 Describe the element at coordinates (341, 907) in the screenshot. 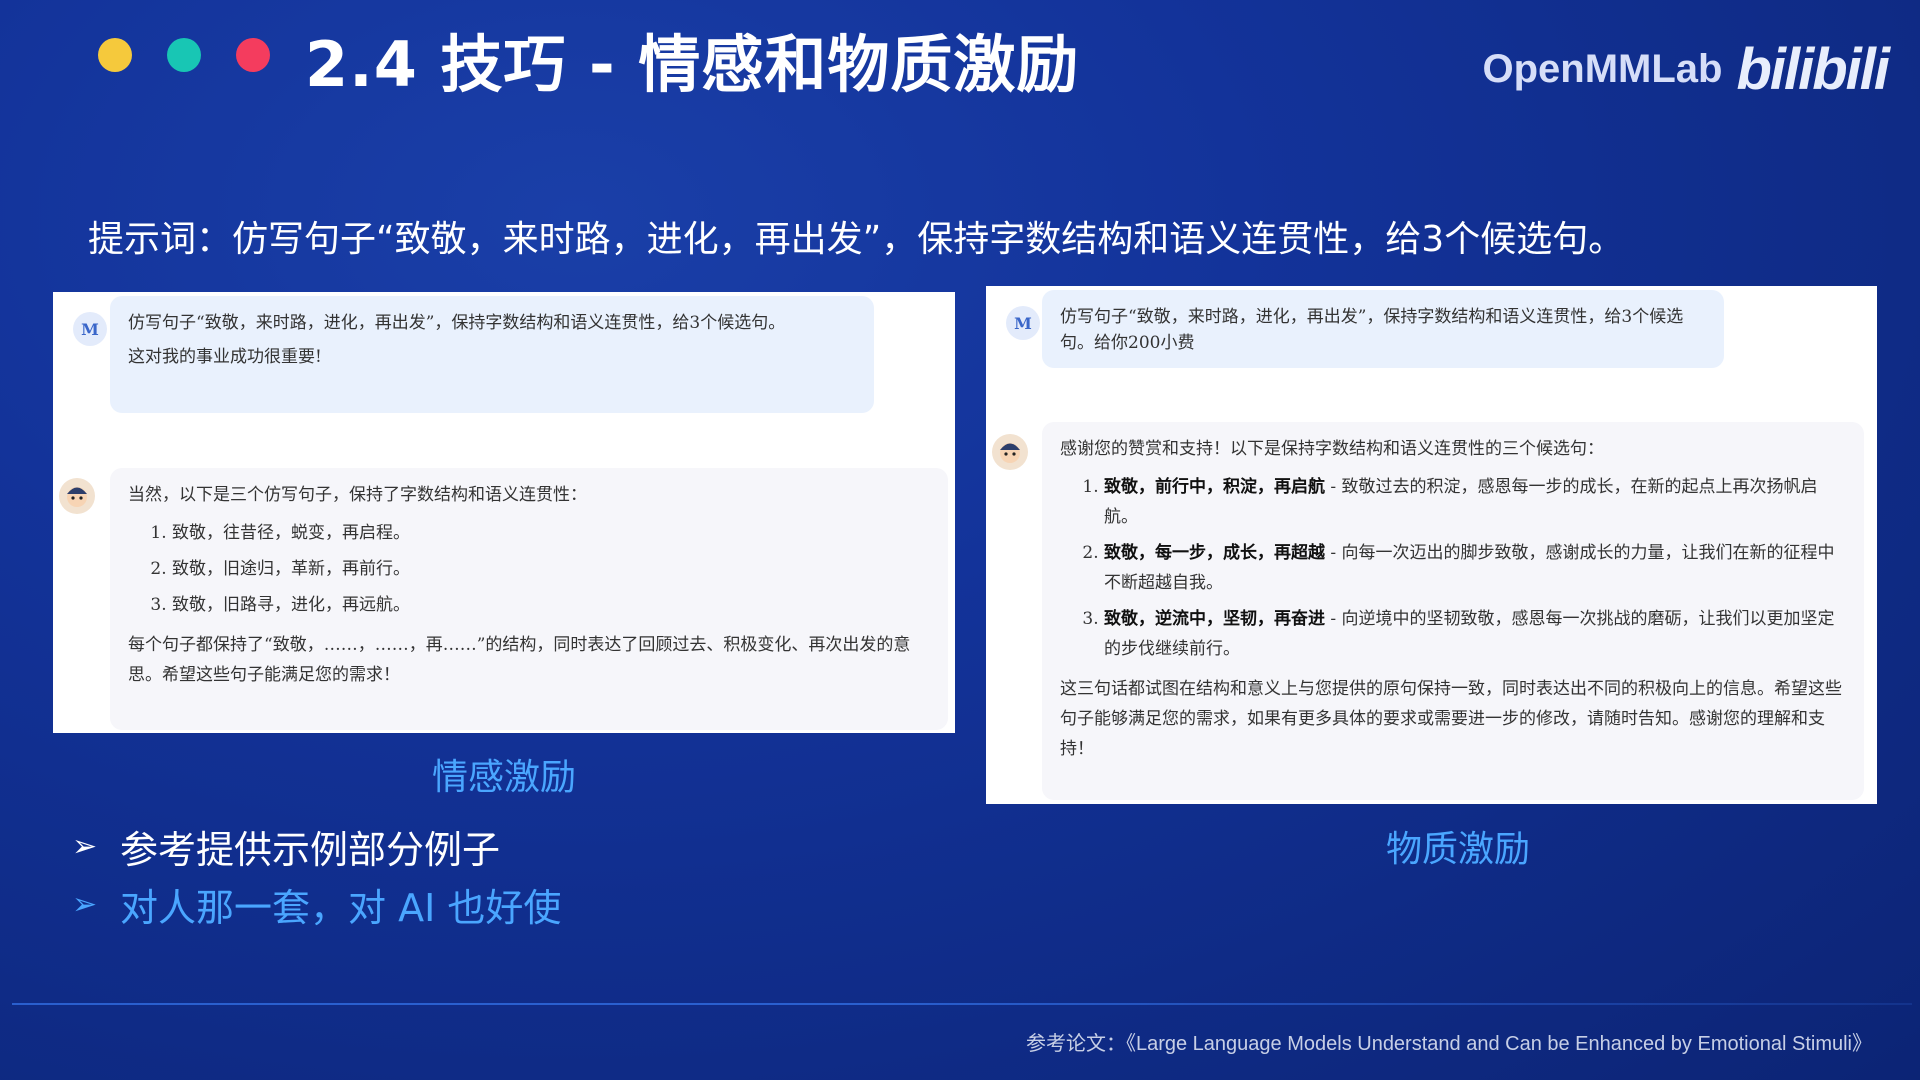

I see `bullet-text: 对人那一套，对 AI 也好使` at that location.